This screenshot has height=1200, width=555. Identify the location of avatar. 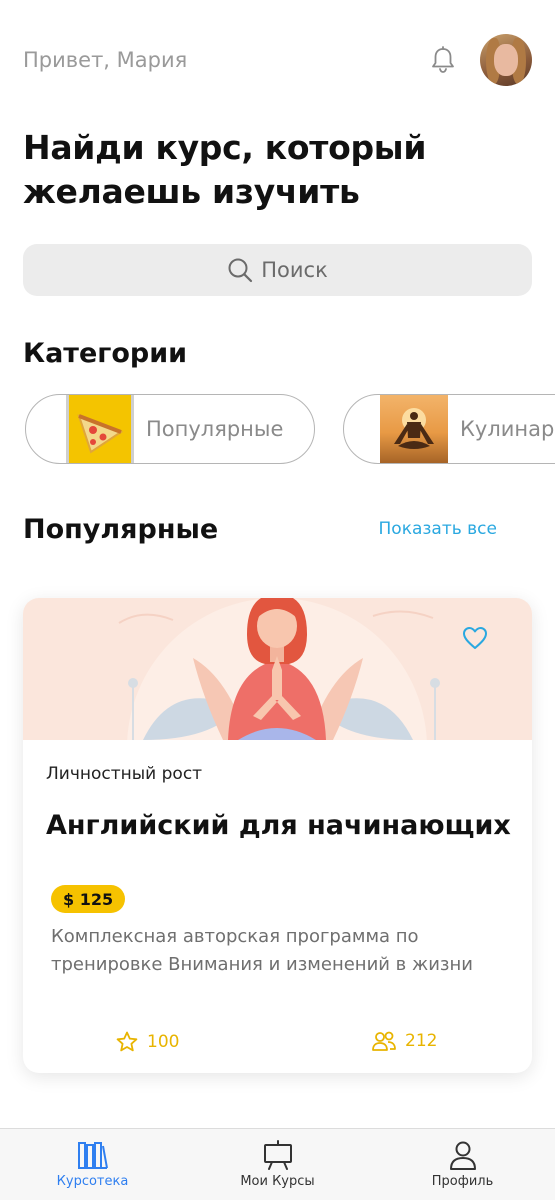
(506, 60).